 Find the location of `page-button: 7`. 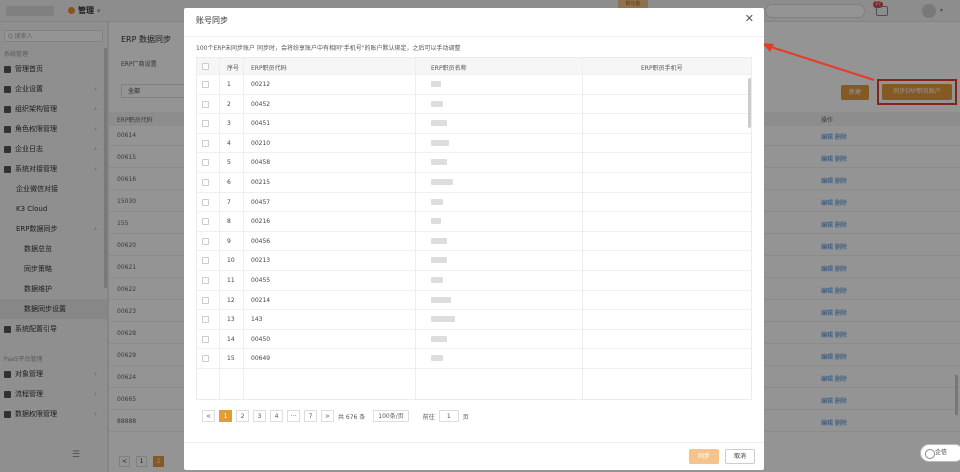

page-button: 7 is located at coordinates (310, 416).